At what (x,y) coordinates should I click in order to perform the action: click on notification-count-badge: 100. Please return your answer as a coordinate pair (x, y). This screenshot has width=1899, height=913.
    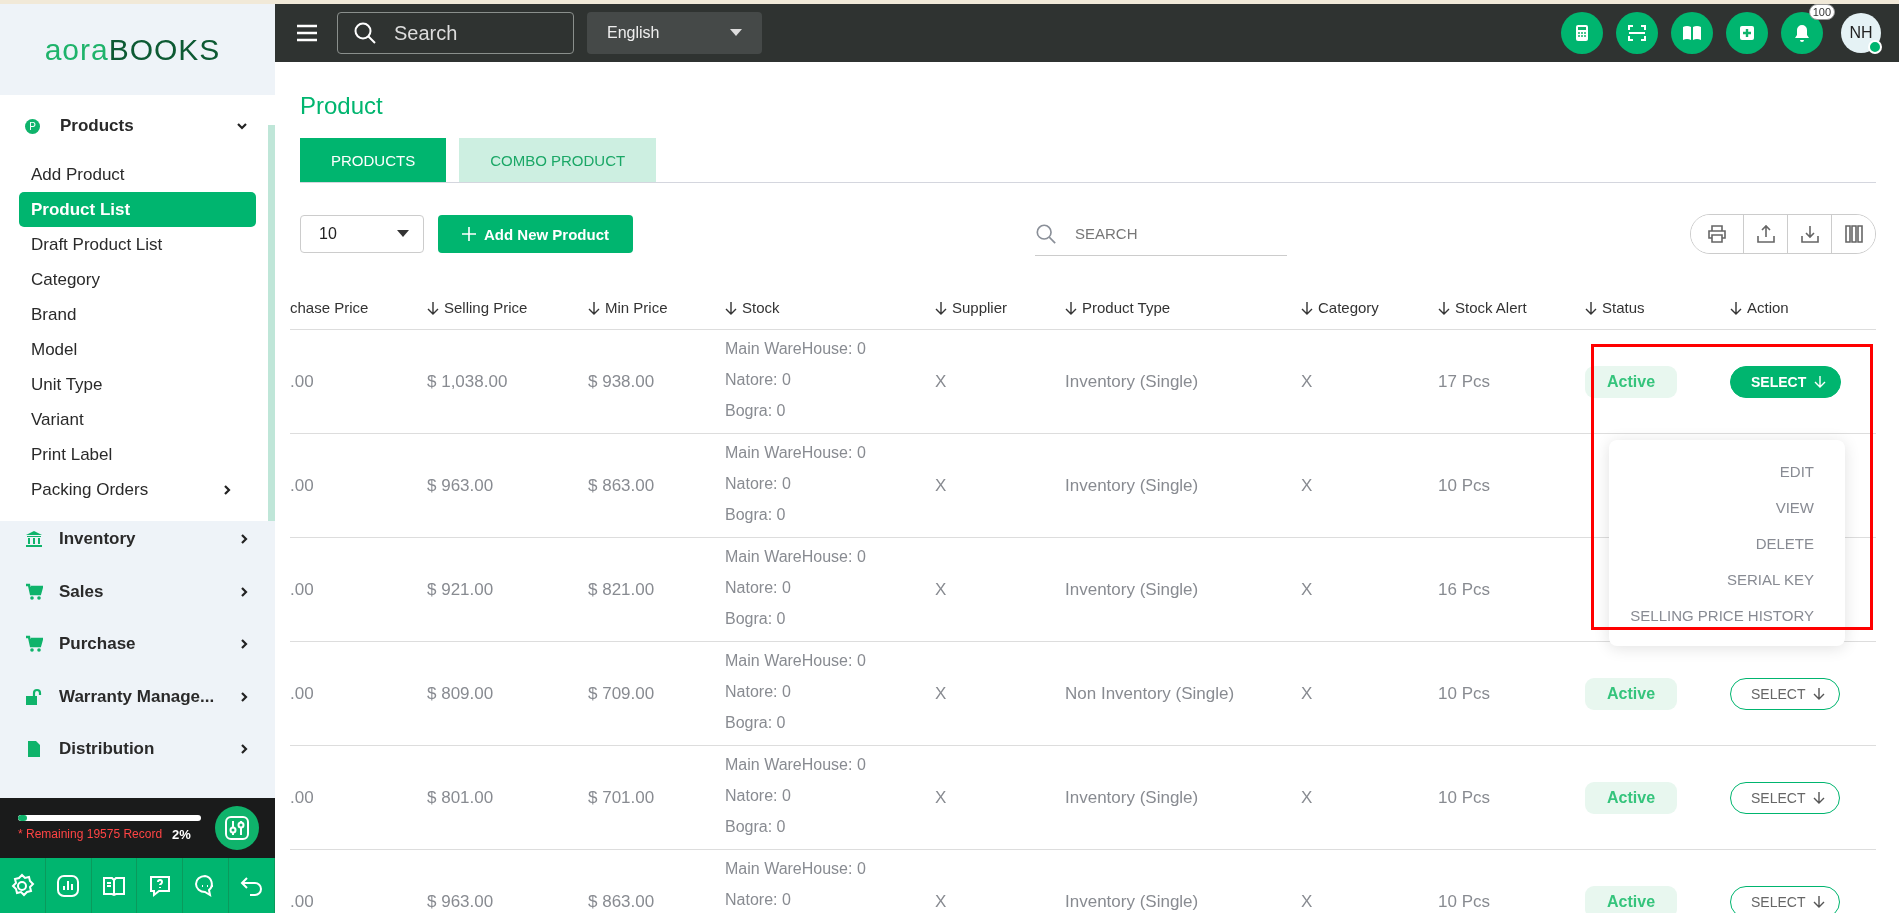
    Looking at the image, I should click on (1821, 12).